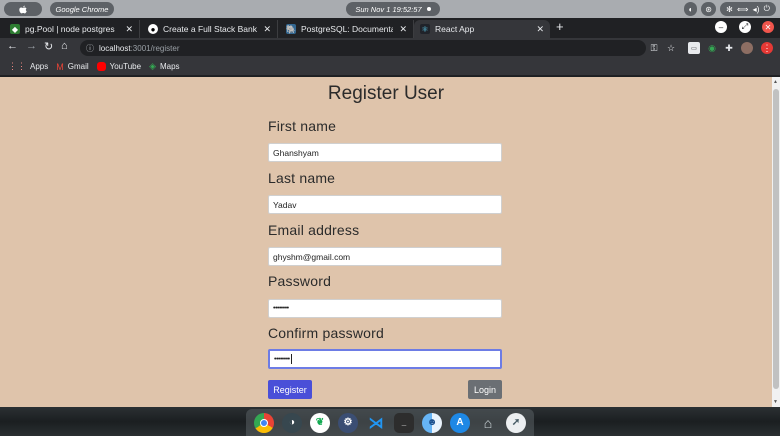  What do you see at coordinates (694, 48) in the screenshot?
I see `extension-screen-icon: ▭` at bounding box center [694, 48].